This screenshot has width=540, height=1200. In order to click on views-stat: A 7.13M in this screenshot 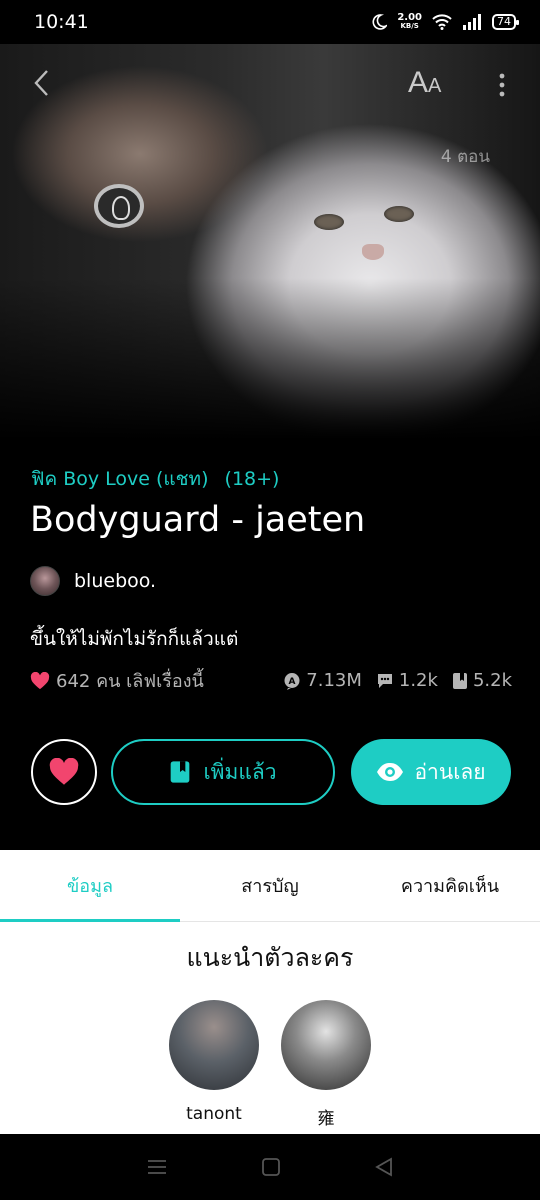, I will do `click(322, 680)`.